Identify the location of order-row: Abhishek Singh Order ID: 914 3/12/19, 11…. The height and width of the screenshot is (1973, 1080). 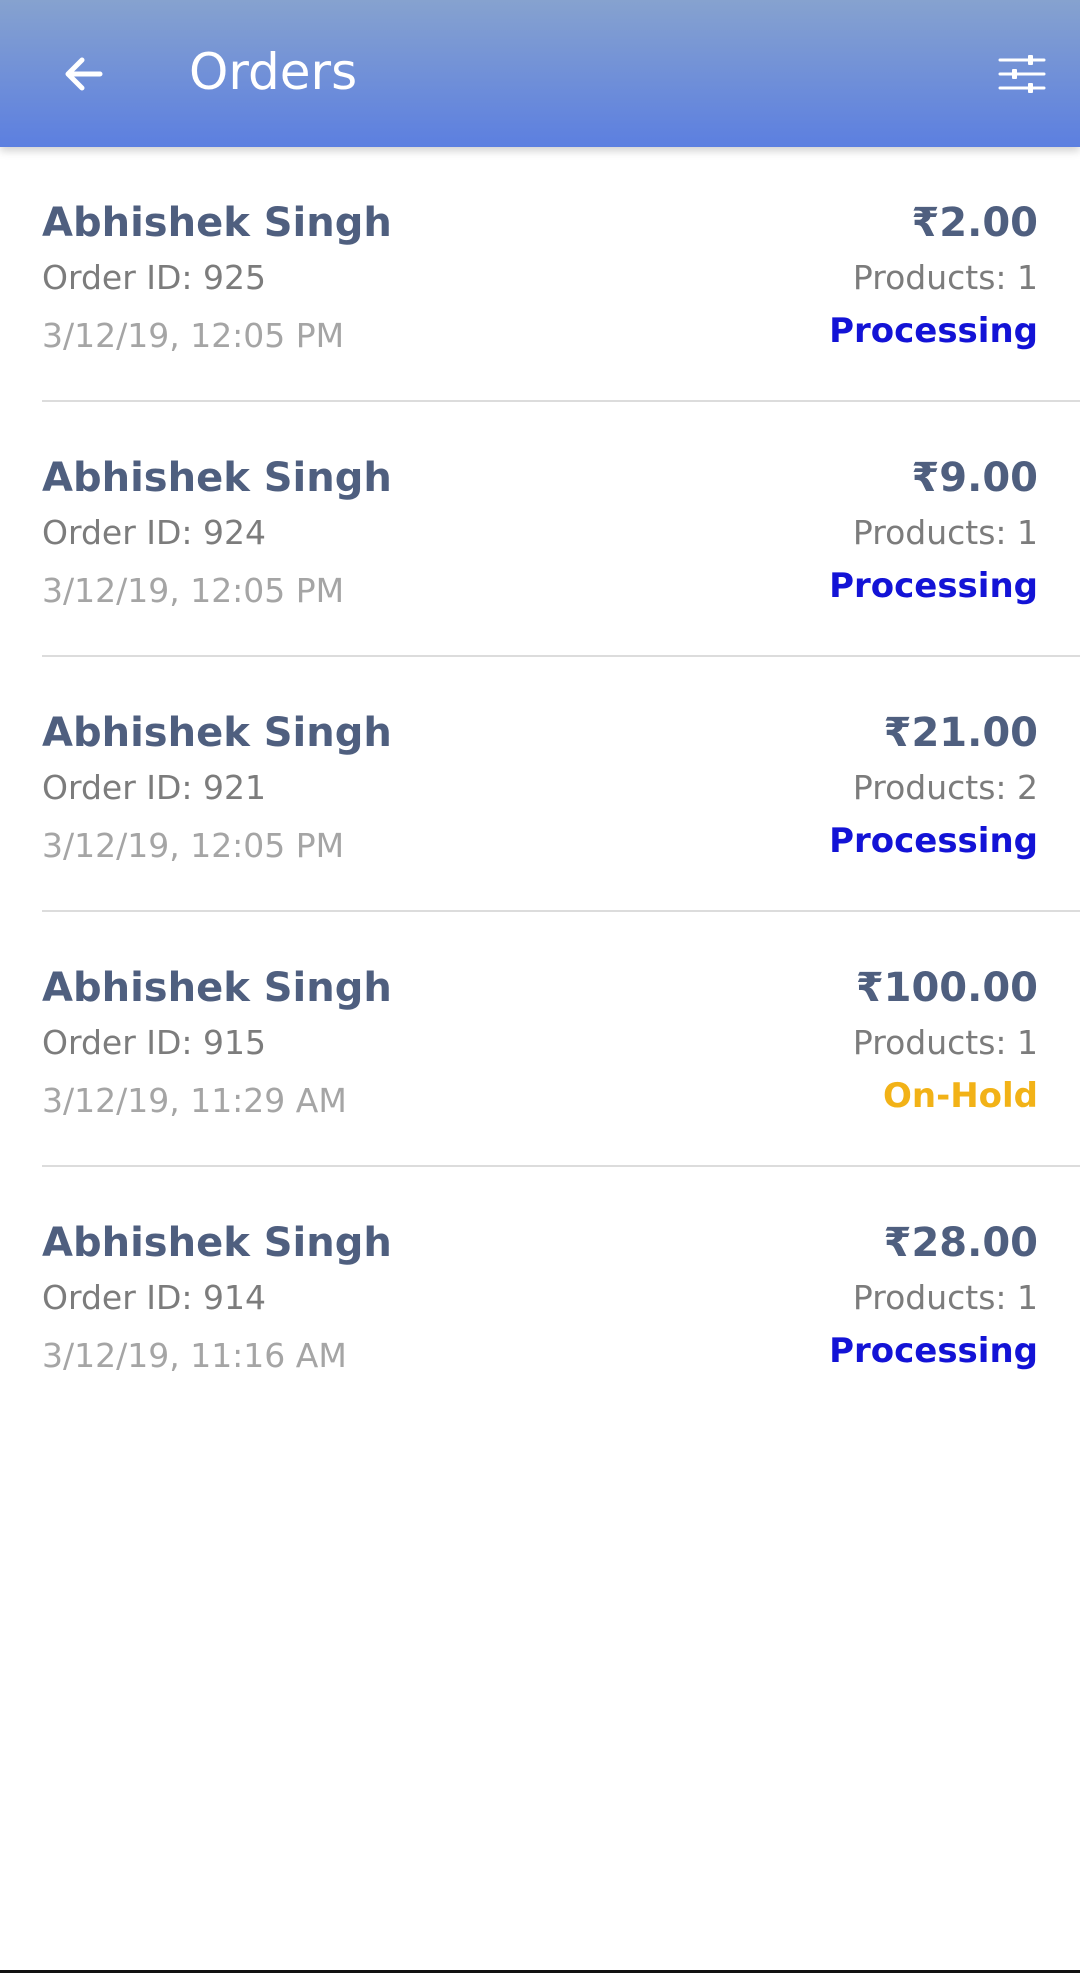
(561, 1294).